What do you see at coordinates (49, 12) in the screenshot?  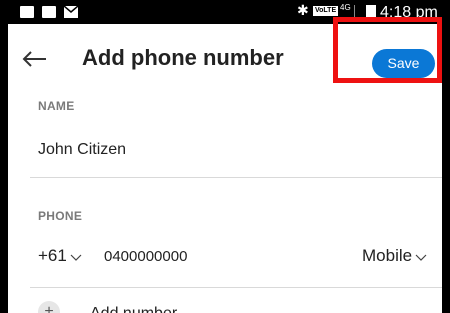 I see `image-notification-icon` at bounding box center [49, 12].